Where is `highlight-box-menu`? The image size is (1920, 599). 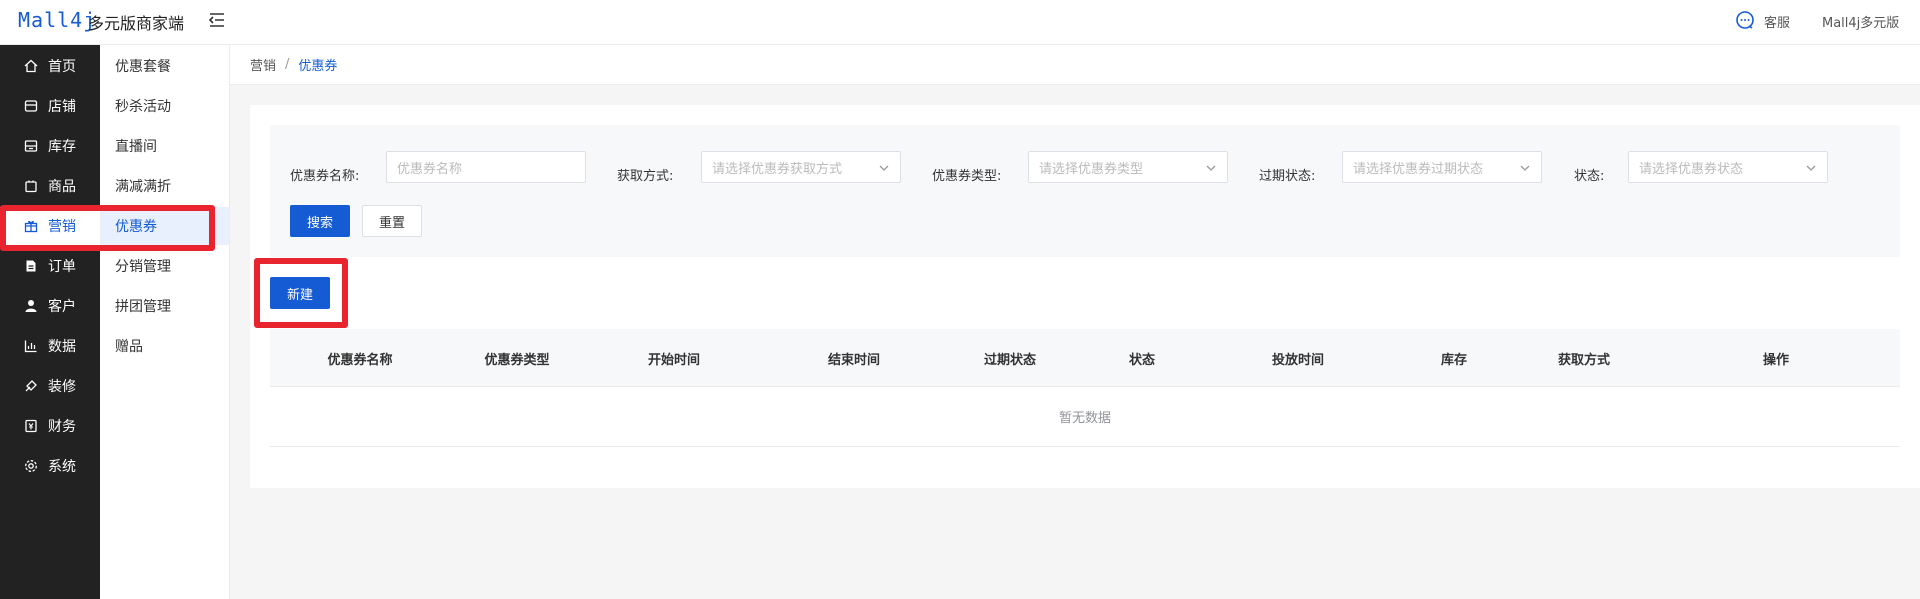 highlight-box-menu is located at coordinates (107, 228).